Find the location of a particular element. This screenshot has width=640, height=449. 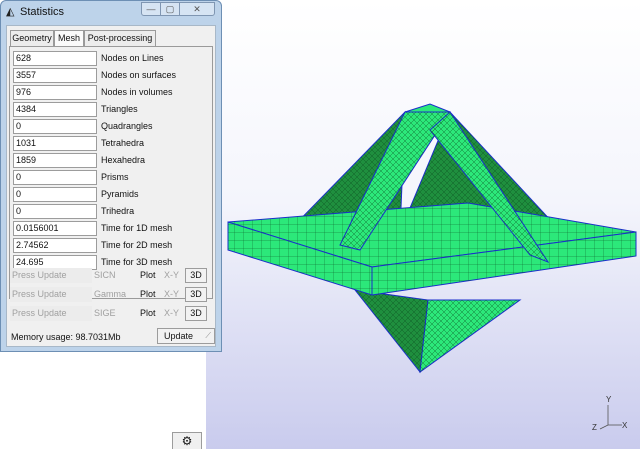

sicn-3d-button: 3D is located at coordinates (196, 275).